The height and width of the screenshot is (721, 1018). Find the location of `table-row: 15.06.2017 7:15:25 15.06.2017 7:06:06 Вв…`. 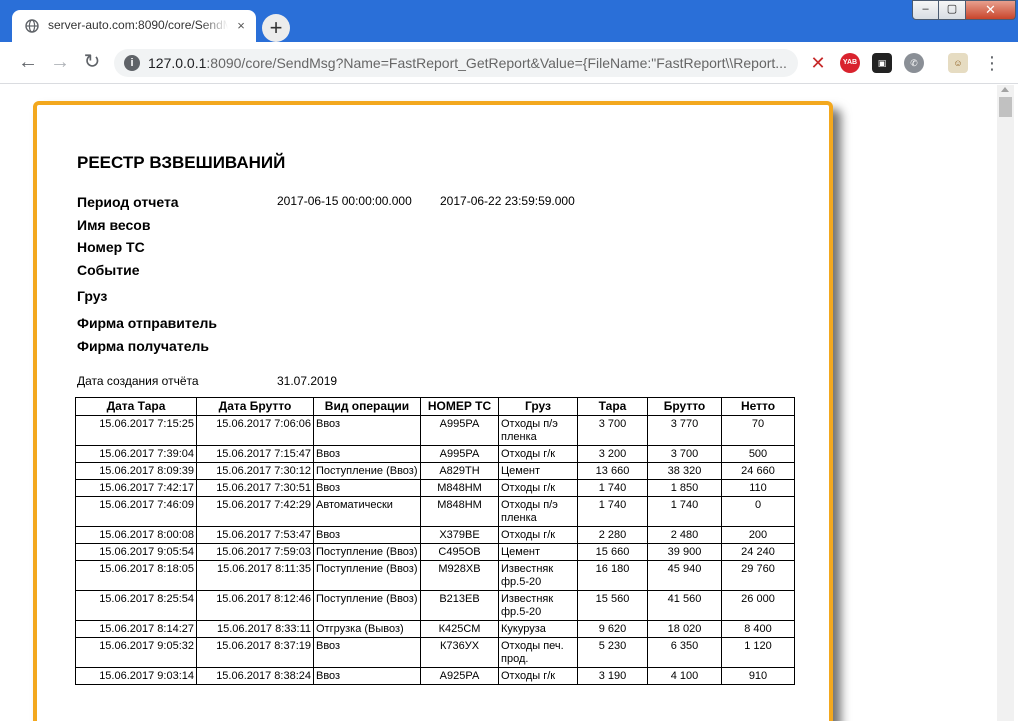

table-row: 15.06.2017 7:15:25 15.06.2017 7:06:06 Вв… is located at coordinates (435, 430).